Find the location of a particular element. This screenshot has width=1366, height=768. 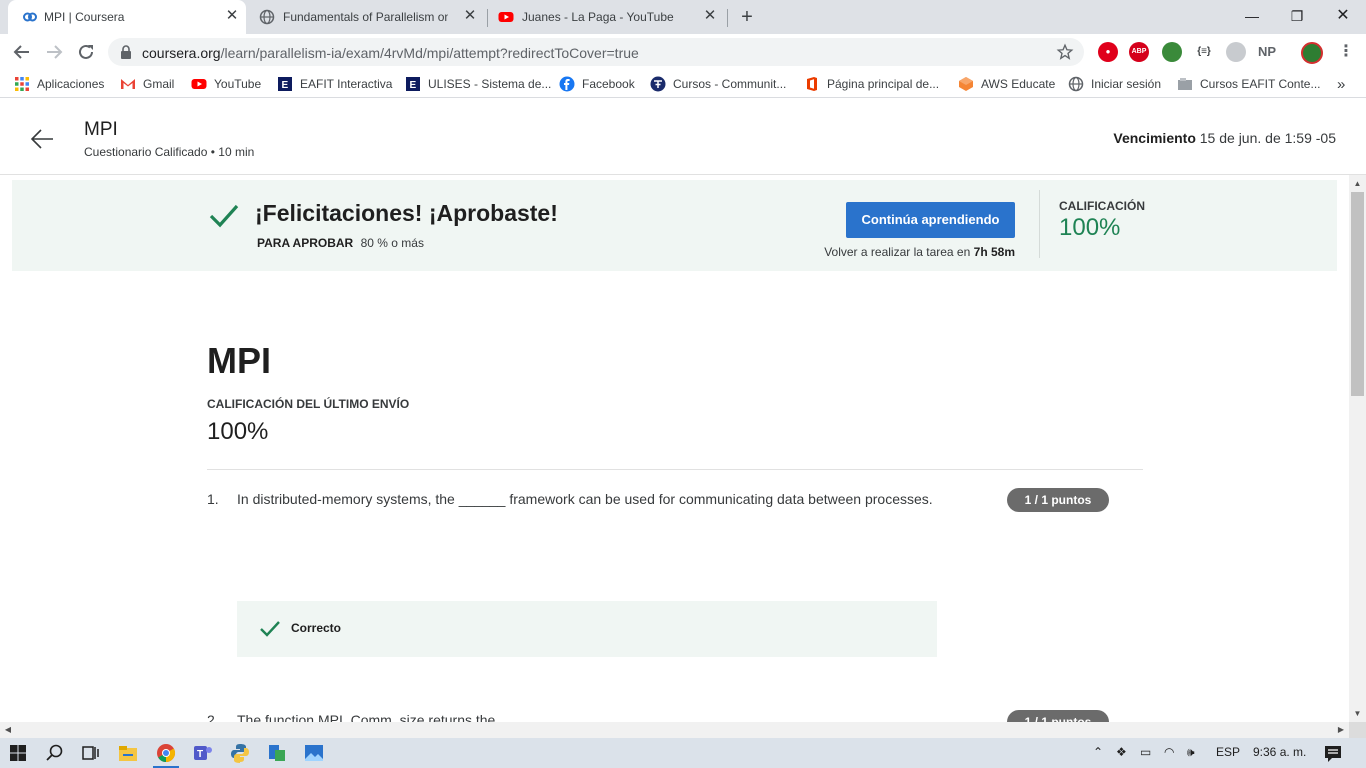

compass-extension-icon is located at coordinates (1236, 52).